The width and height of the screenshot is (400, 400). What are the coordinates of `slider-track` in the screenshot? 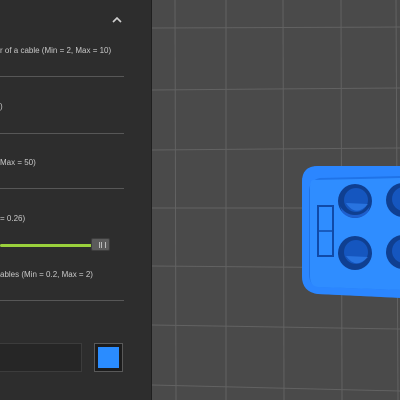 It's located at (47, 245).